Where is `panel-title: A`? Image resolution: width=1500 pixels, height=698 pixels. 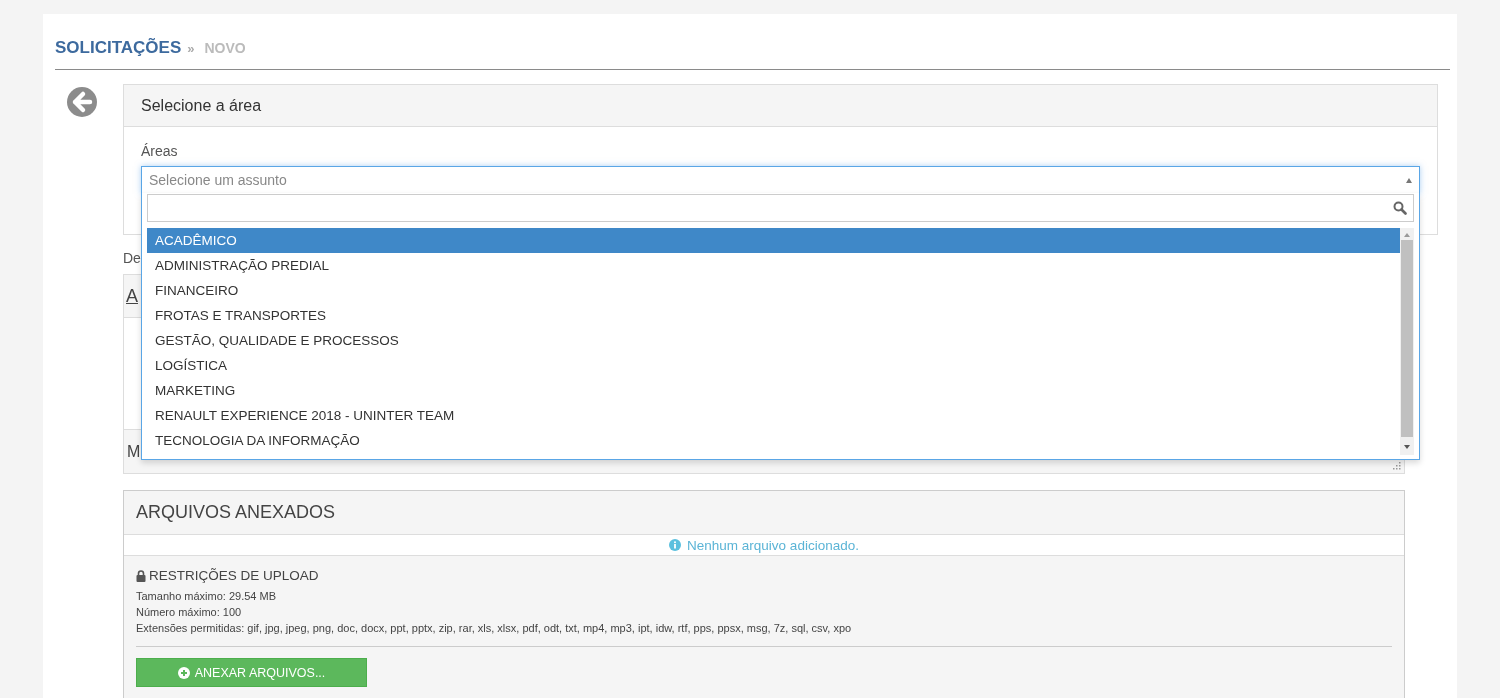
panel-title: A is located at coordinates (132, 296).